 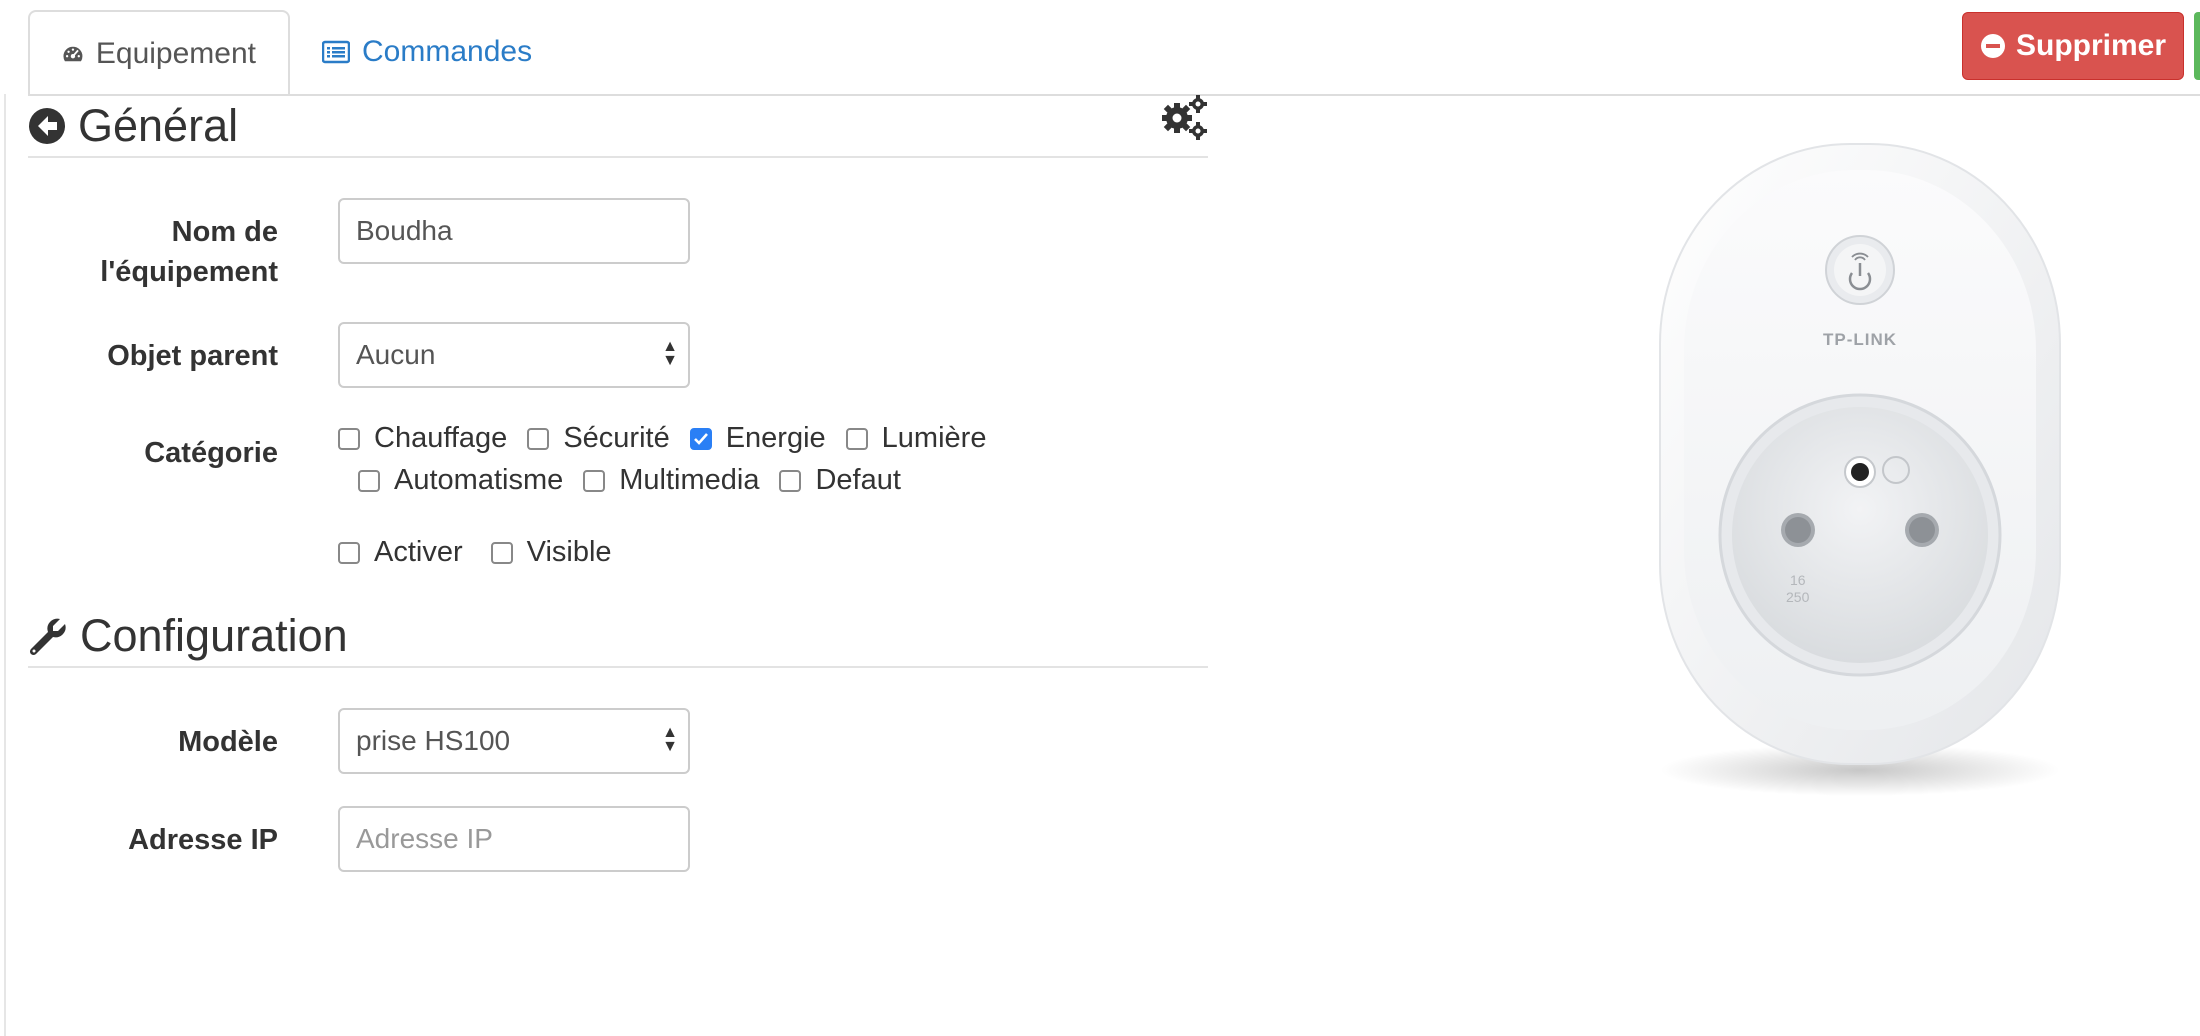 I want to click on section-title: Configuration, so click(x=214, y=635).